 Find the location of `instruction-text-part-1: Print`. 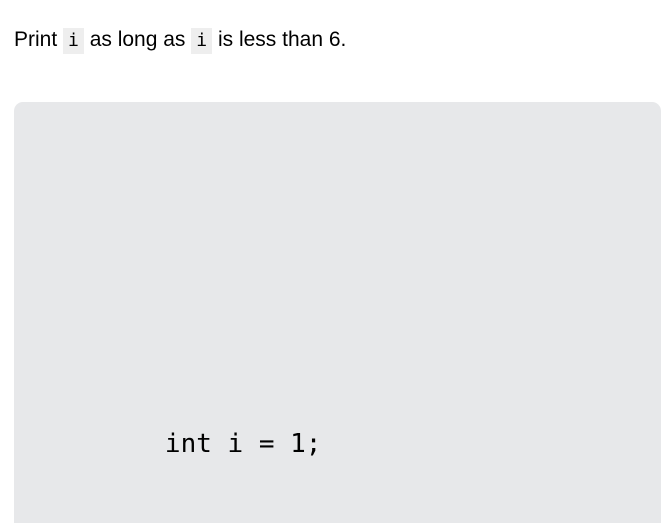

instruction-text-part-1: Print is located at coordinates (39, 39).